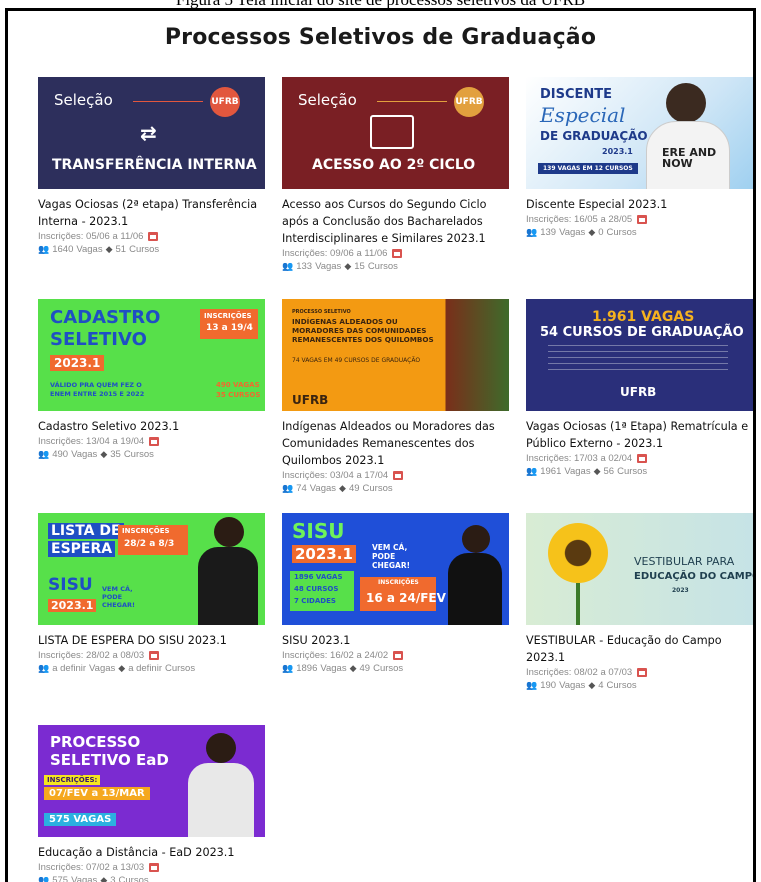  What do you see at coordinates (118, 597) in the screenshot?
I see `thumb-line-5: VEM CÁ, PODE CHEGAR!` at bounding box center [118, 597].